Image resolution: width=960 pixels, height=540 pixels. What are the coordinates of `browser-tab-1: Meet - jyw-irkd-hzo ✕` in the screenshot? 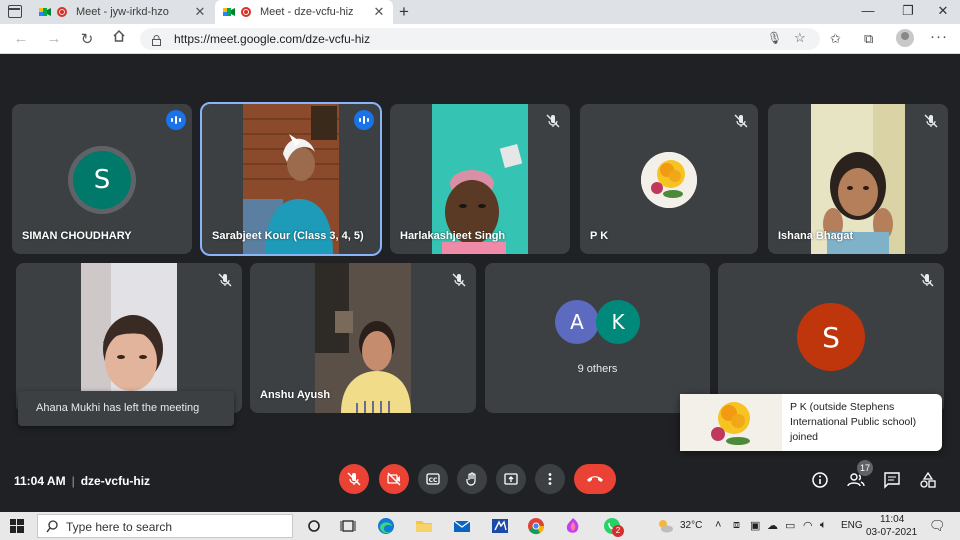 It's located at (122, 12).